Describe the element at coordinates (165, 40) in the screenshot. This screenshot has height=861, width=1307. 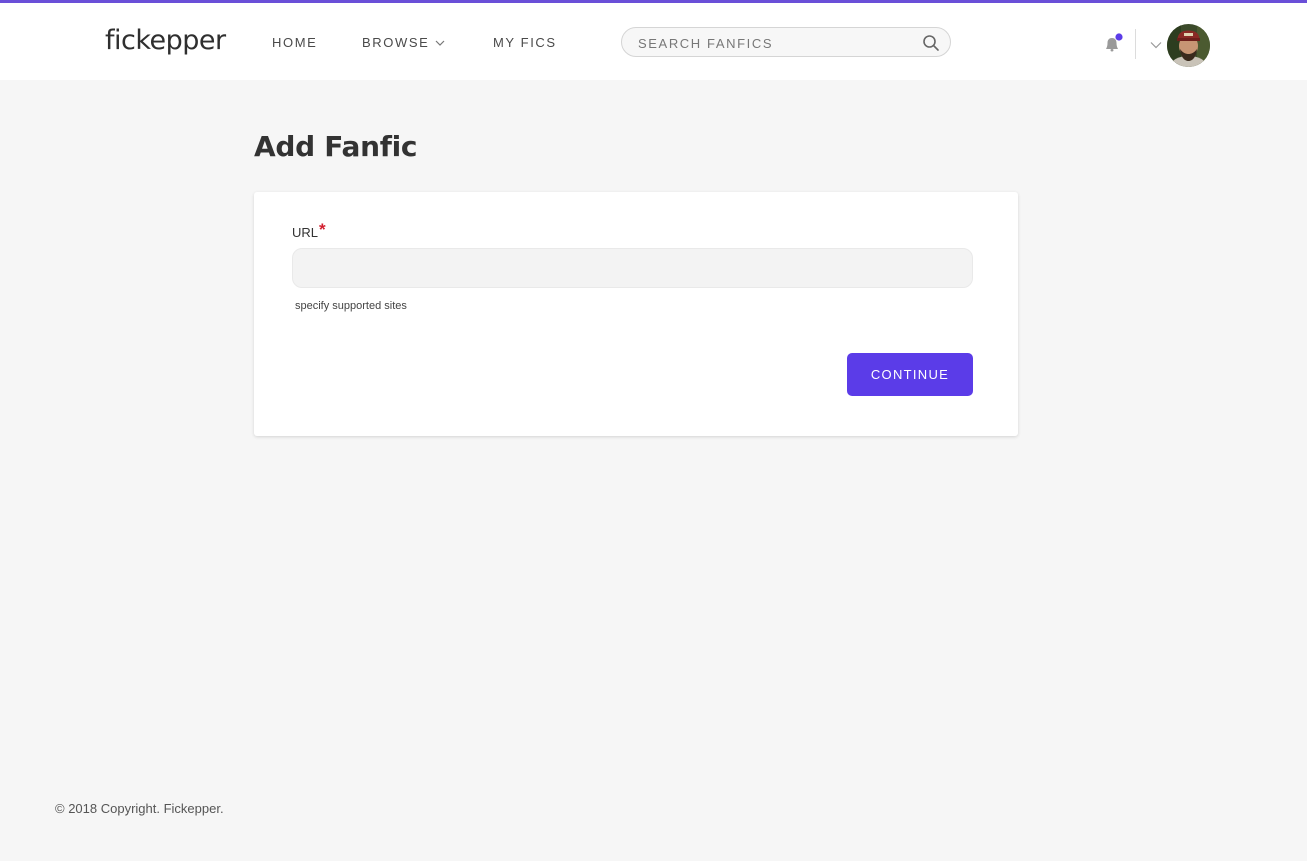
I see `logo: fickepper` at that location.